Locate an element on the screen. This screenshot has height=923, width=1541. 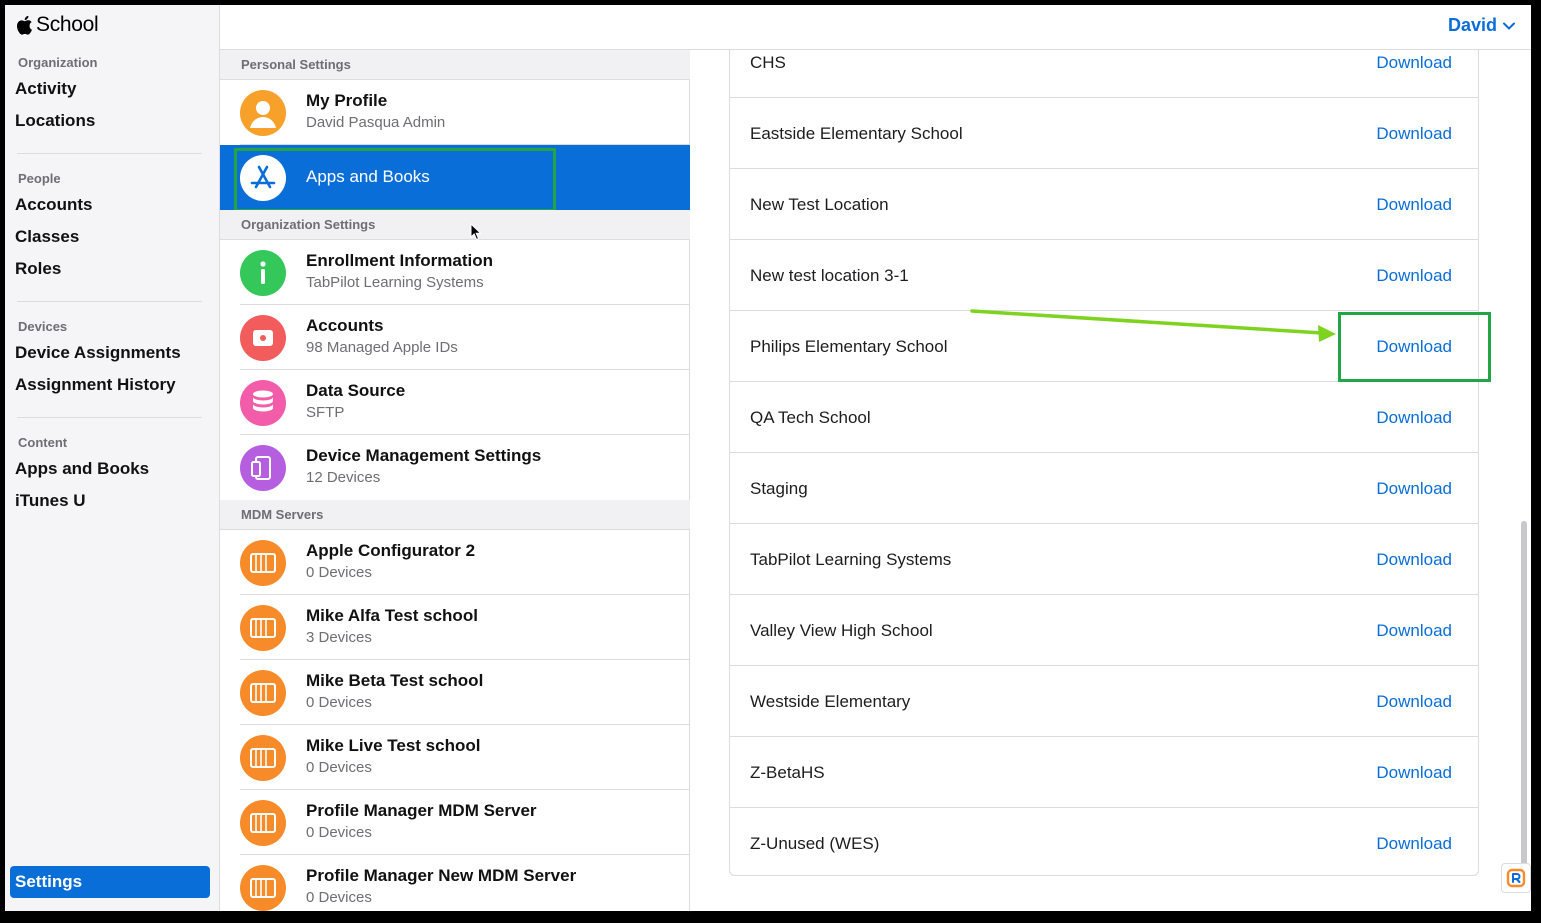
settings-row-data-source: Data Source SFTP is located at coordinates (455, 402).